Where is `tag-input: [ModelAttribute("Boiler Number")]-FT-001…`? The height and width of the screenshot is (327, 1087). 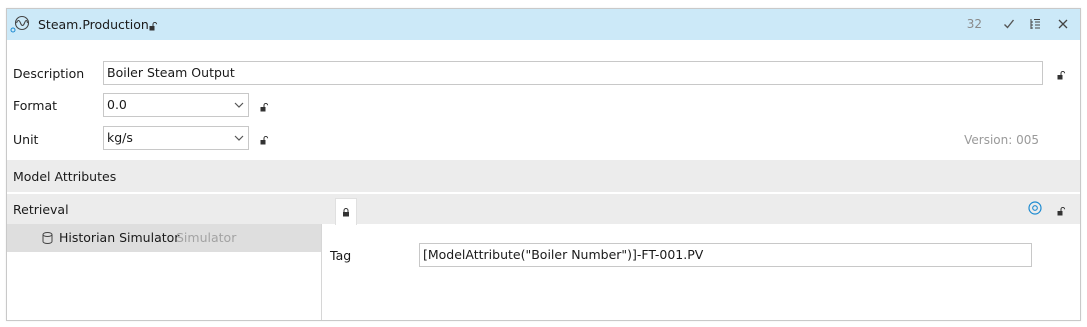 tag-input: [ModelAttribute("Boiler Number")]-FT-001… is located at coordinates (725, 255).